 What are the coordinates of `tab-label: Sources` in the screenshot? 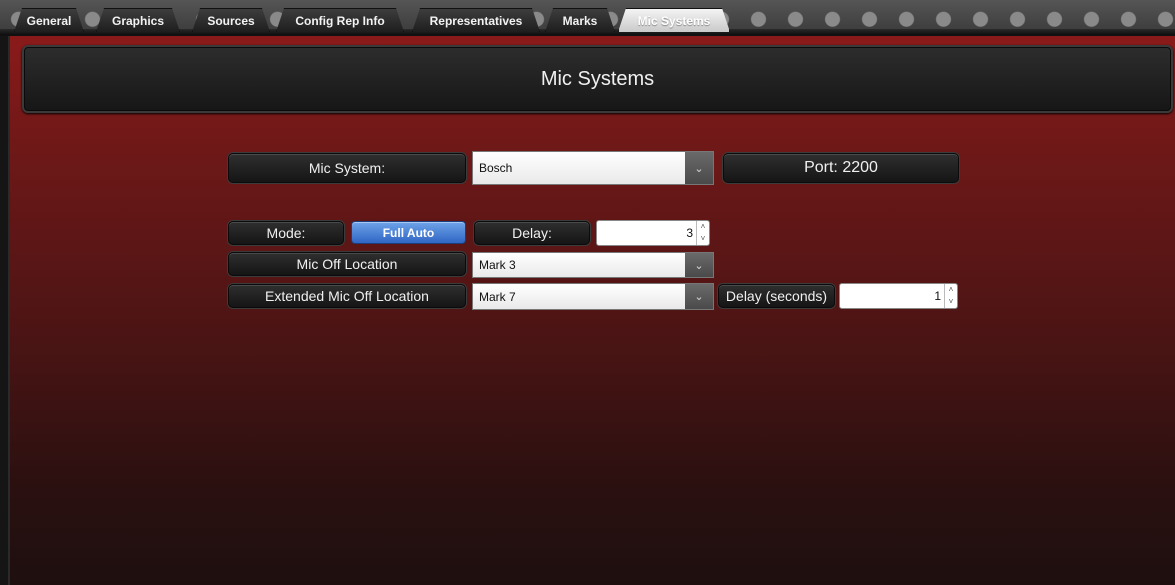 It's located at (231, 20).